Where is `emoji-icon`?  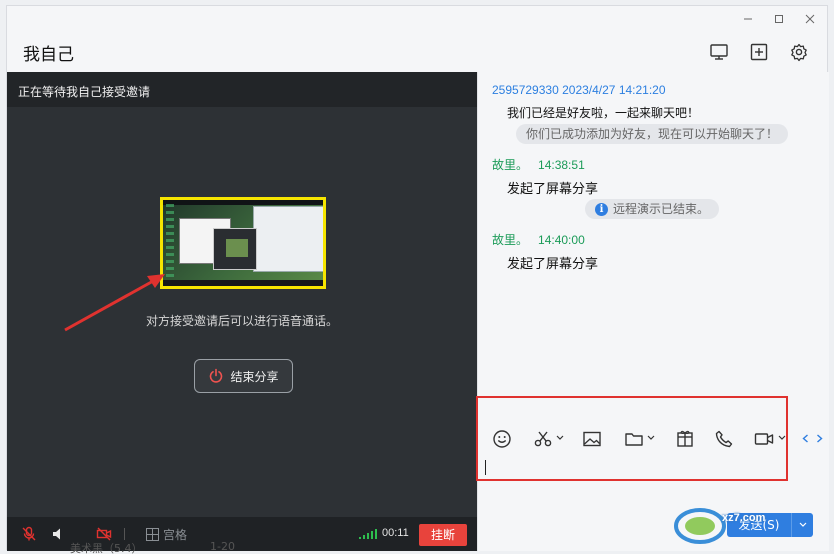
emoji-icon is located at coordinates (502, 439).